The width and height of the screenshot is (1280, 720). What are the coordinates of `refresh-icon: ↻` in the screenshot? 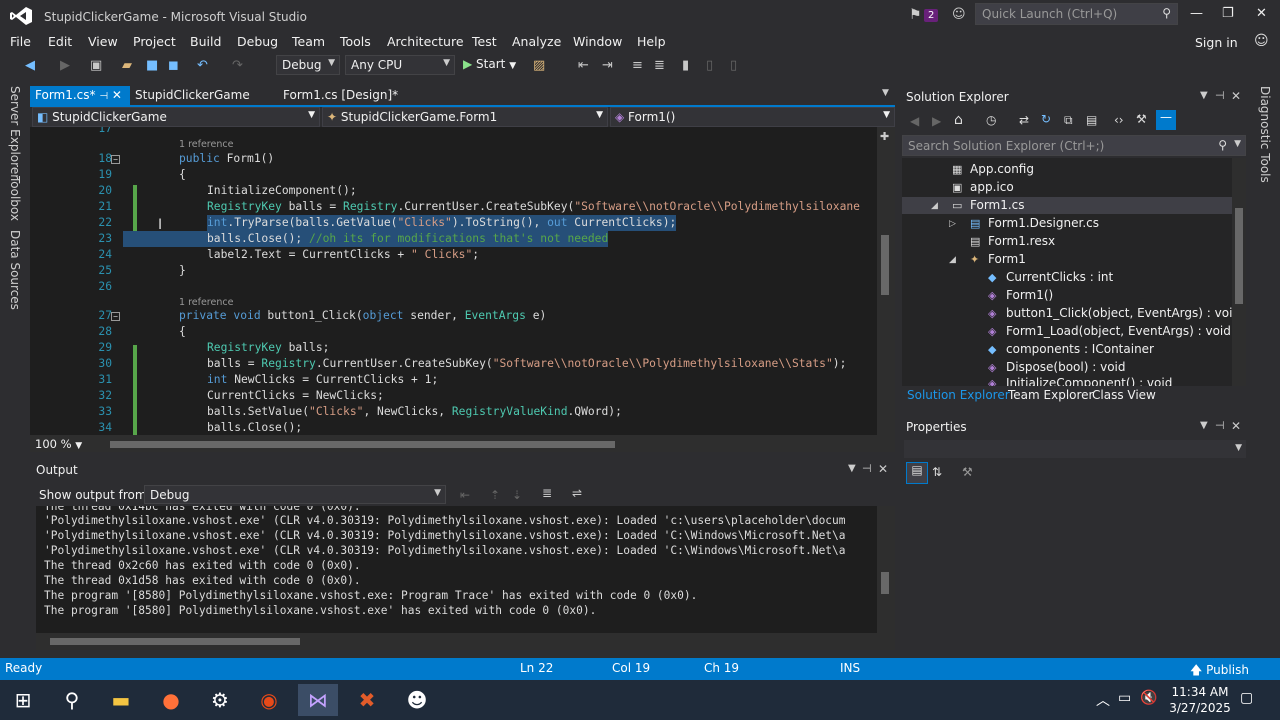 It's located at (1046, 119).